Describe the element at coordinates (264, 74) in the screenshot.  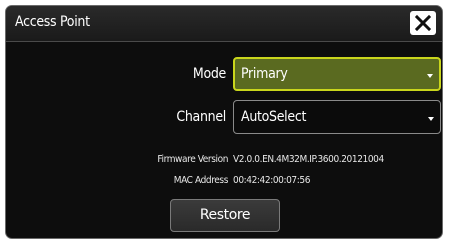
I see `mode-value: Primary` at that location.